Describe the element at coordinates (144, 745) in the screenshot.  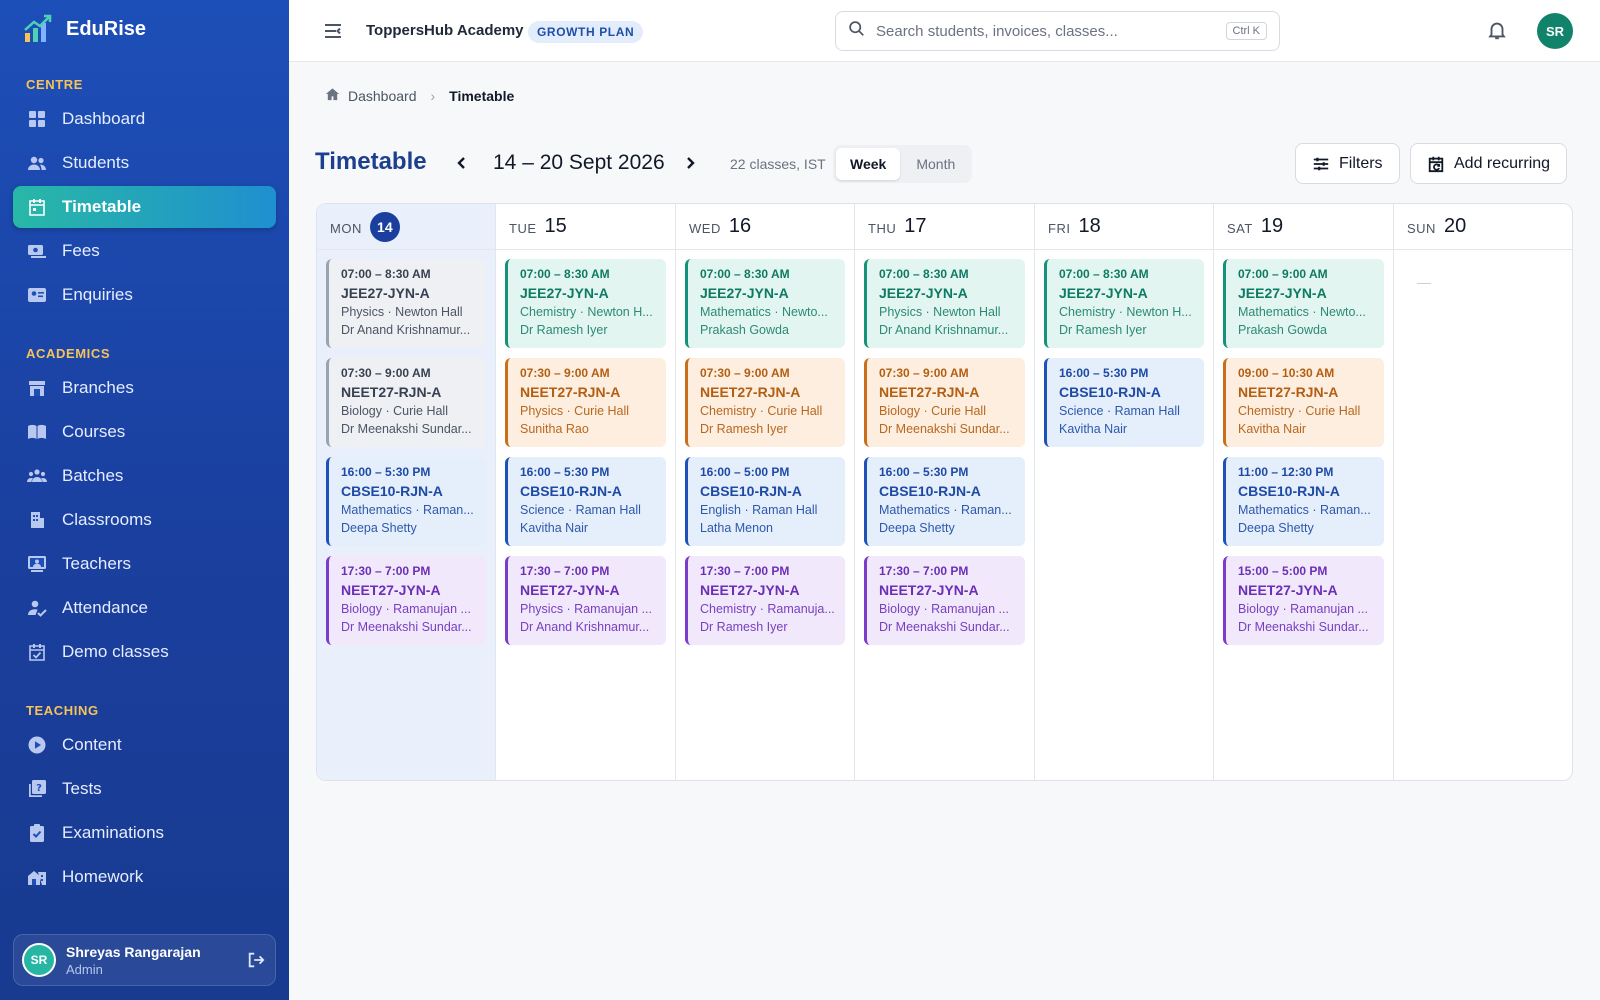
I see `sidebar-item-content: Content` at that location.